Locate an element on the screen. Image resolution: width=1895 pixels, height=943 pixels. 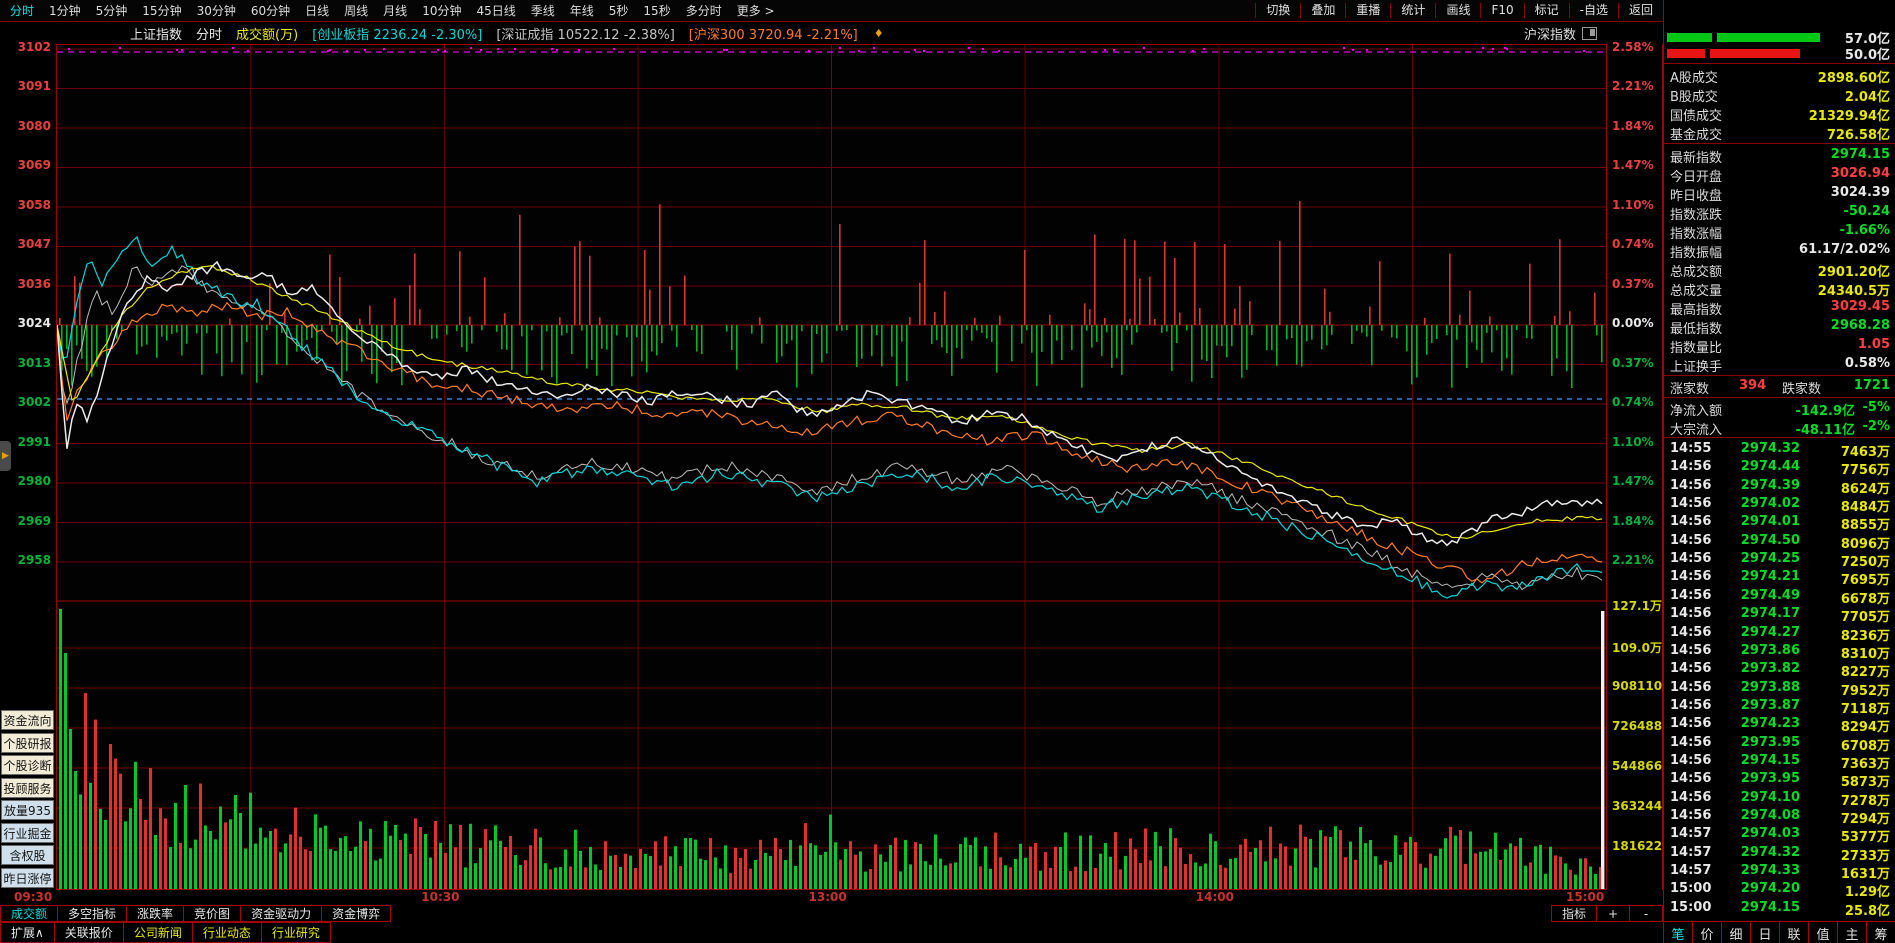
info-tab-item: 行业动态 is located at coordinates (227, 932).